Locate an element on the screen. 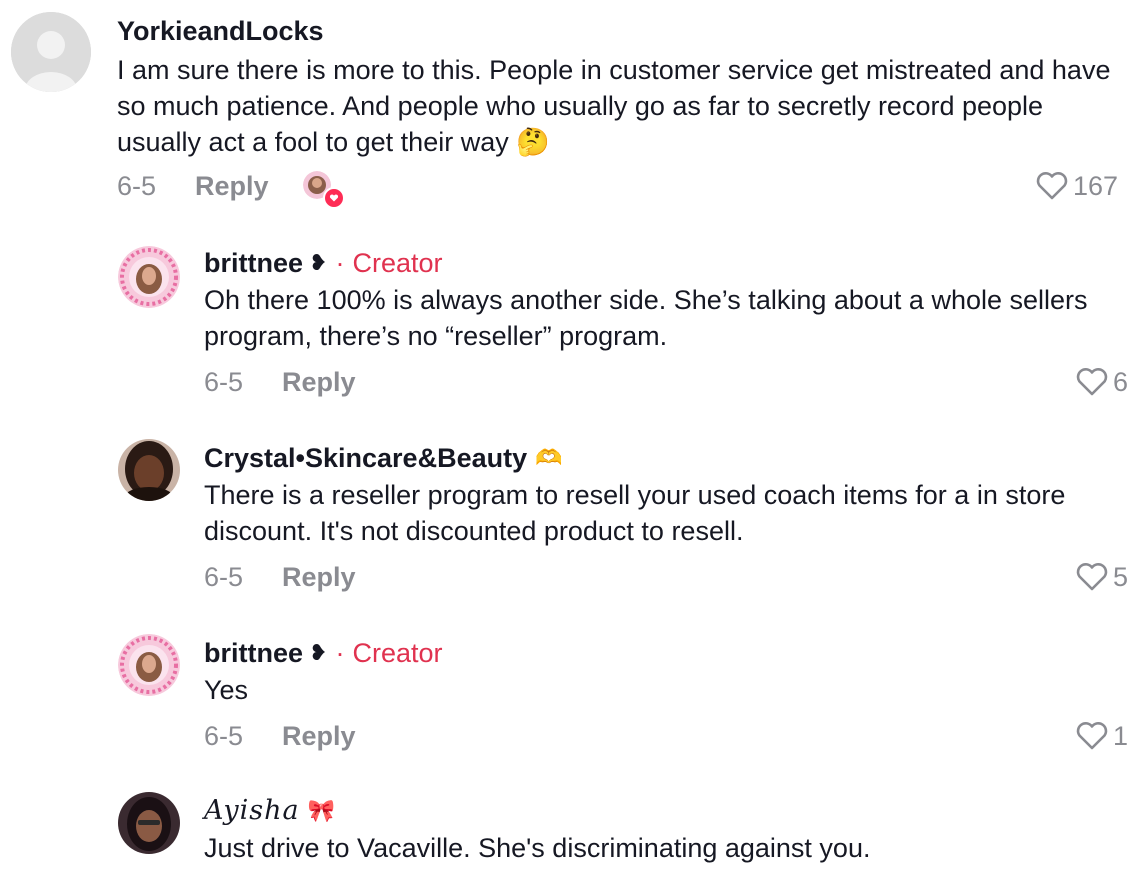  like-button: 6 is located at coordinates (1101, 382).